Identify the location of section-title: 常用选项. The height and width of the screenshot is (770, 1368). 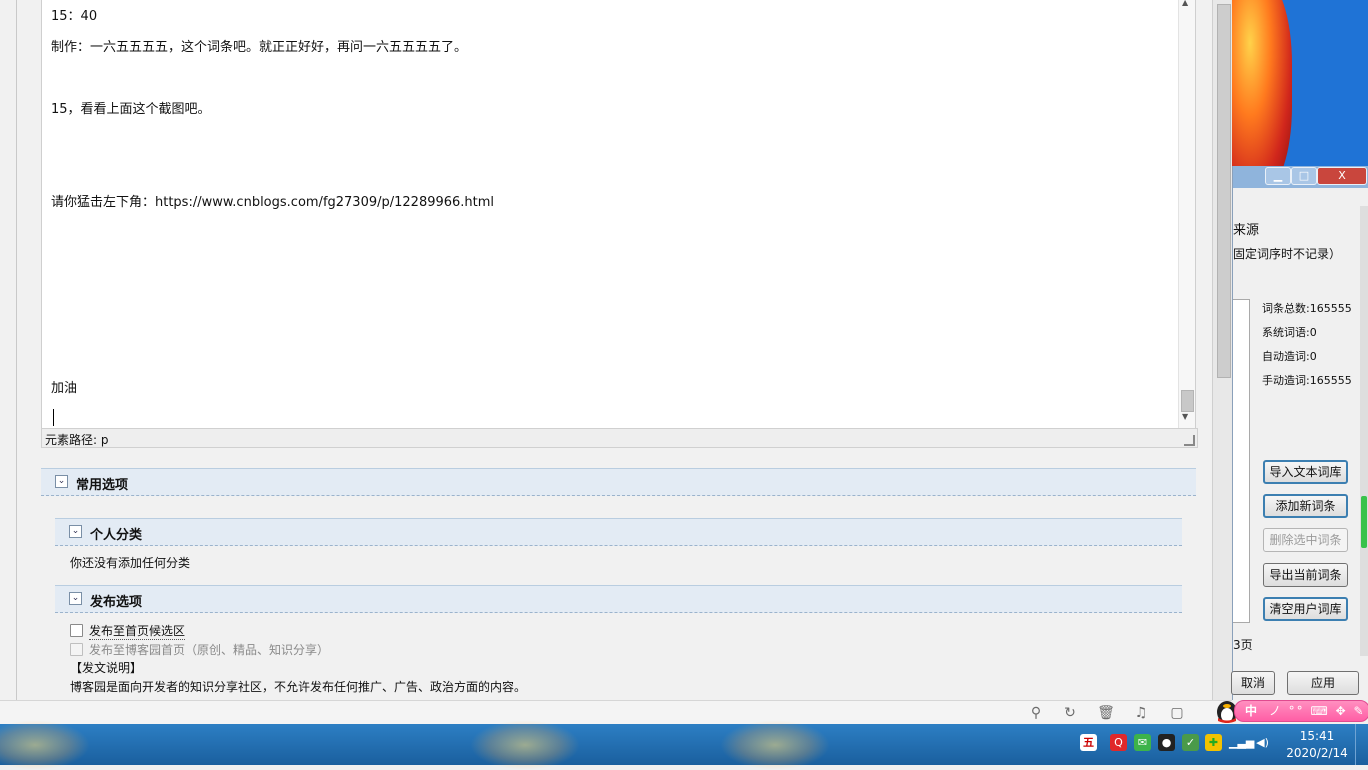
(102, 485).